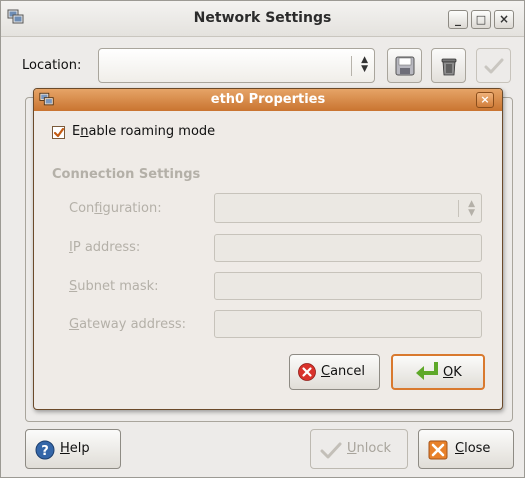  What do you see at coordinates (126, 174) in the screenshot?
I see `connection-settings-heading: Connection Settings` at bounding box center [126, 174].